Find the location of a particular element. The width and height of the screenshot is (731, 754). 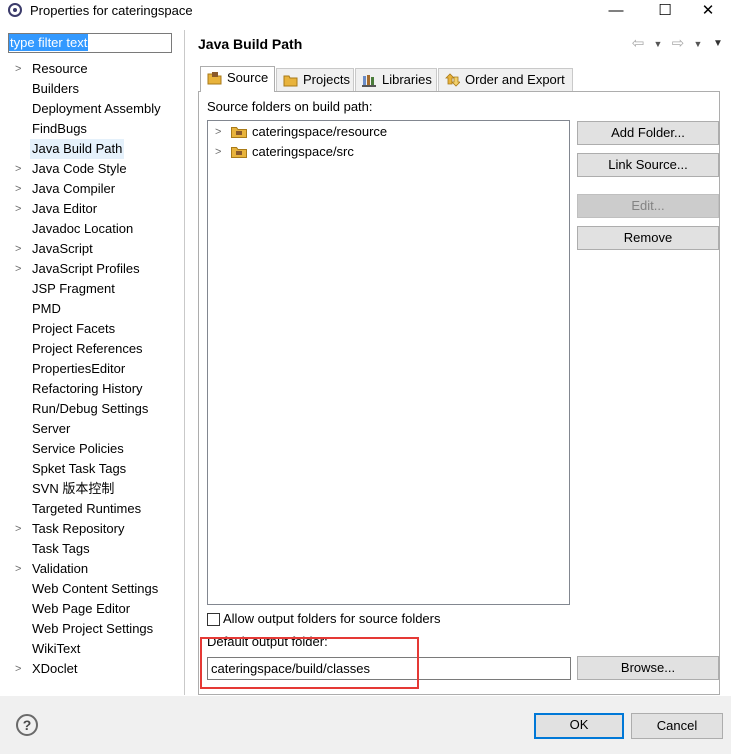

sidebar-item-label: JSP Fragment is located at coordinates (73, 288).